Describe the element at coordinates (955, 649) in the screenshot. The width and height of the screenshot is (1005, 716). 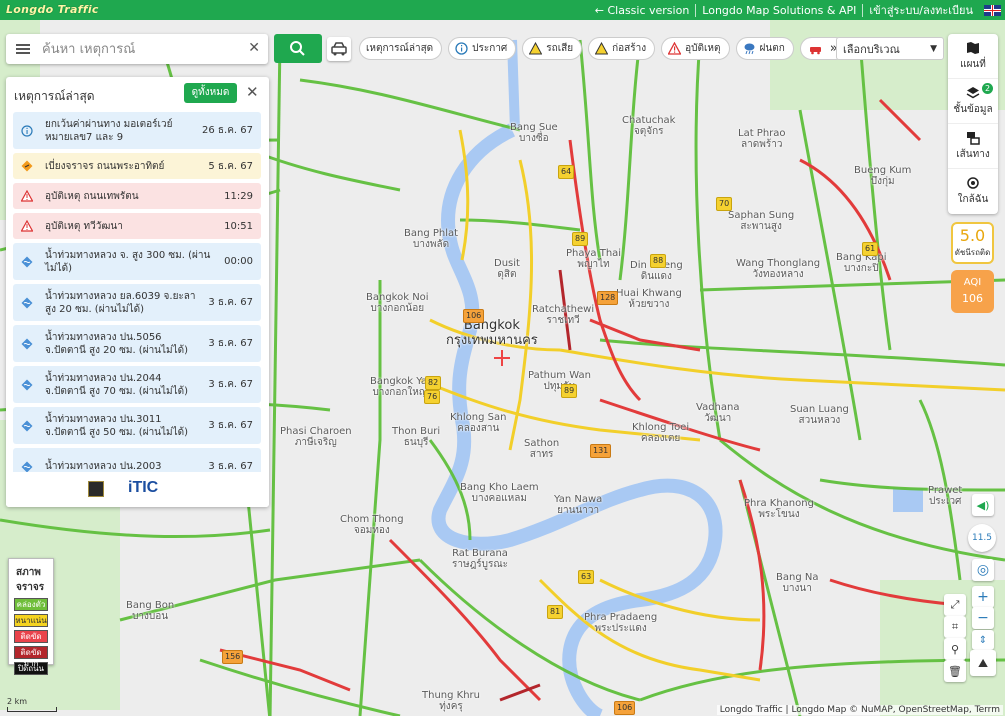
I see `pin-button: ⚲` at that location.